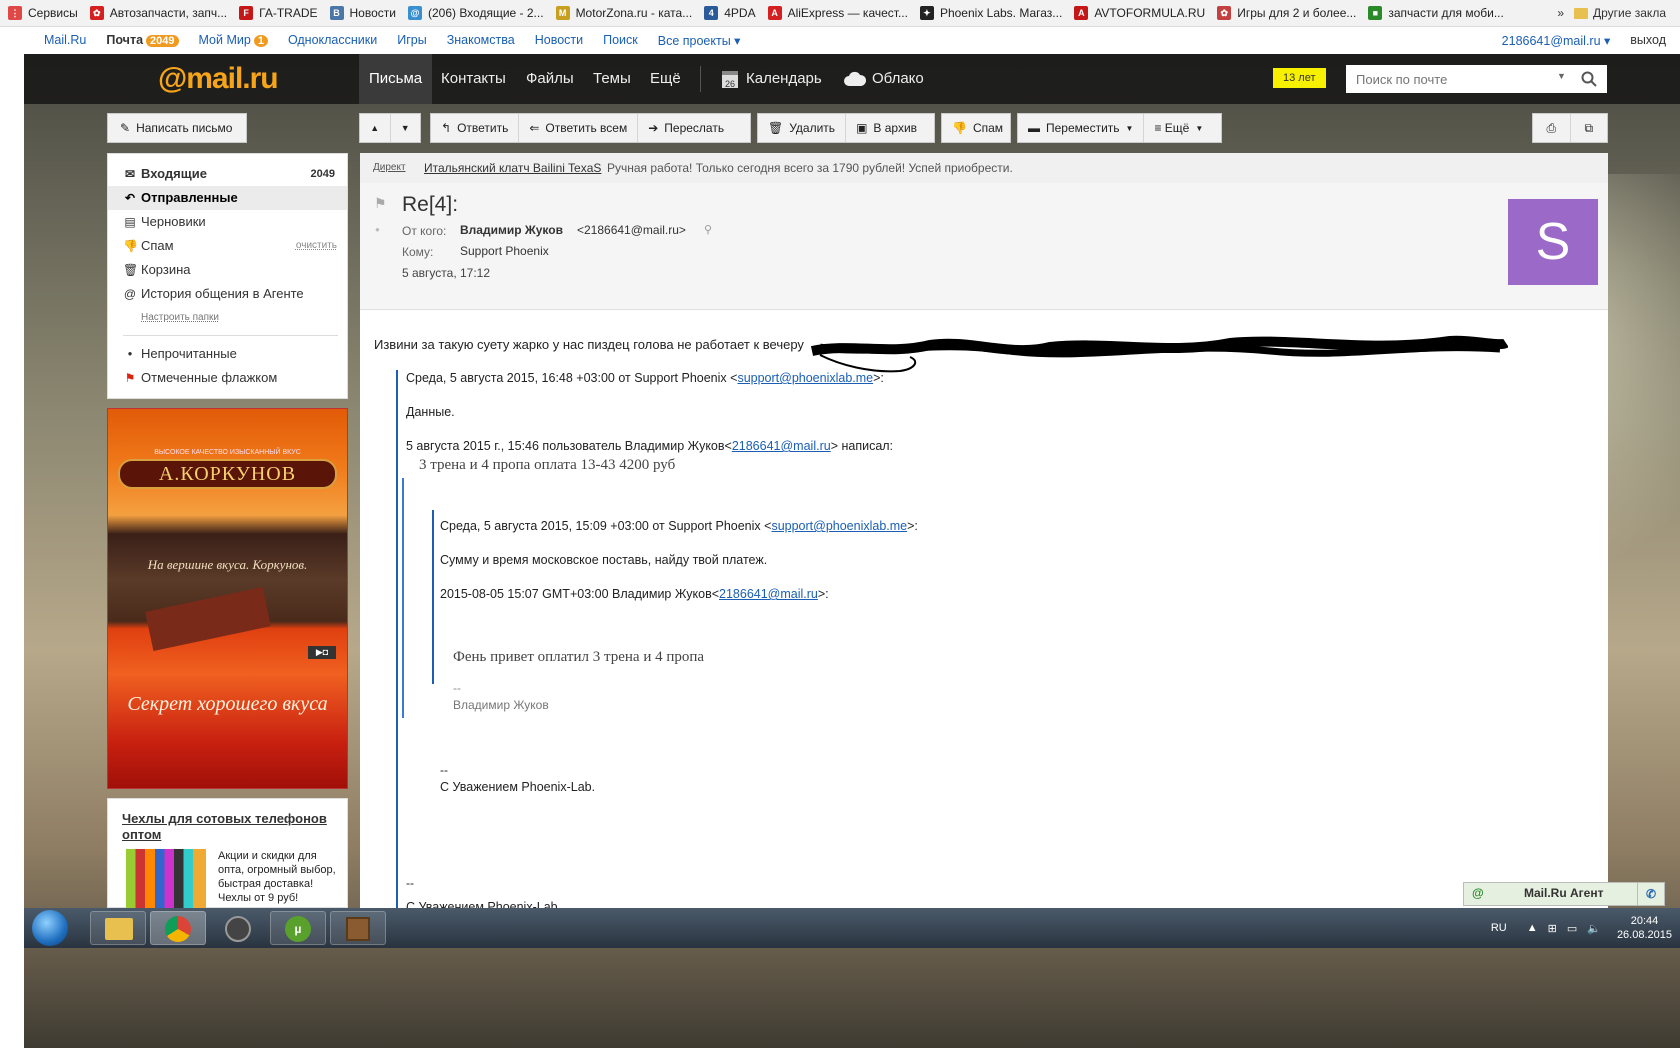 This screenshot has height=1050, width=1680. I want to click on move-button: ▬ Переместить ▼, so click(1081, 128).